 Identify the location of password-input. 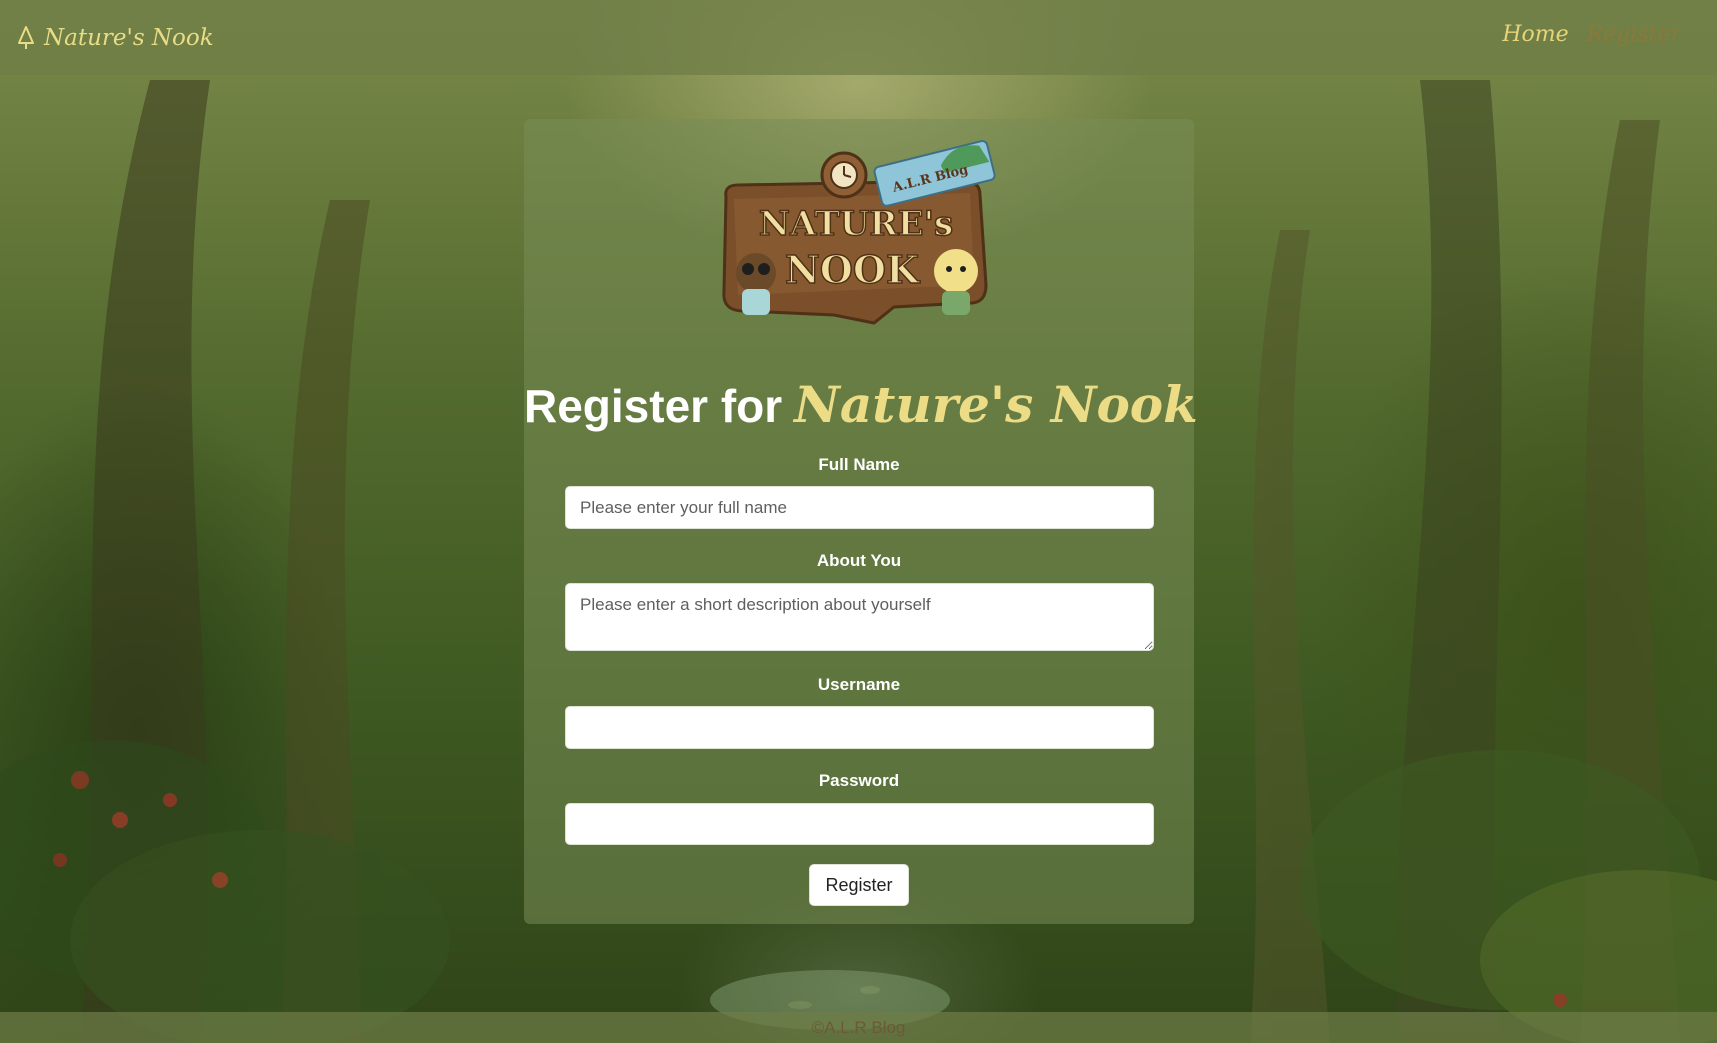
(859, 824).